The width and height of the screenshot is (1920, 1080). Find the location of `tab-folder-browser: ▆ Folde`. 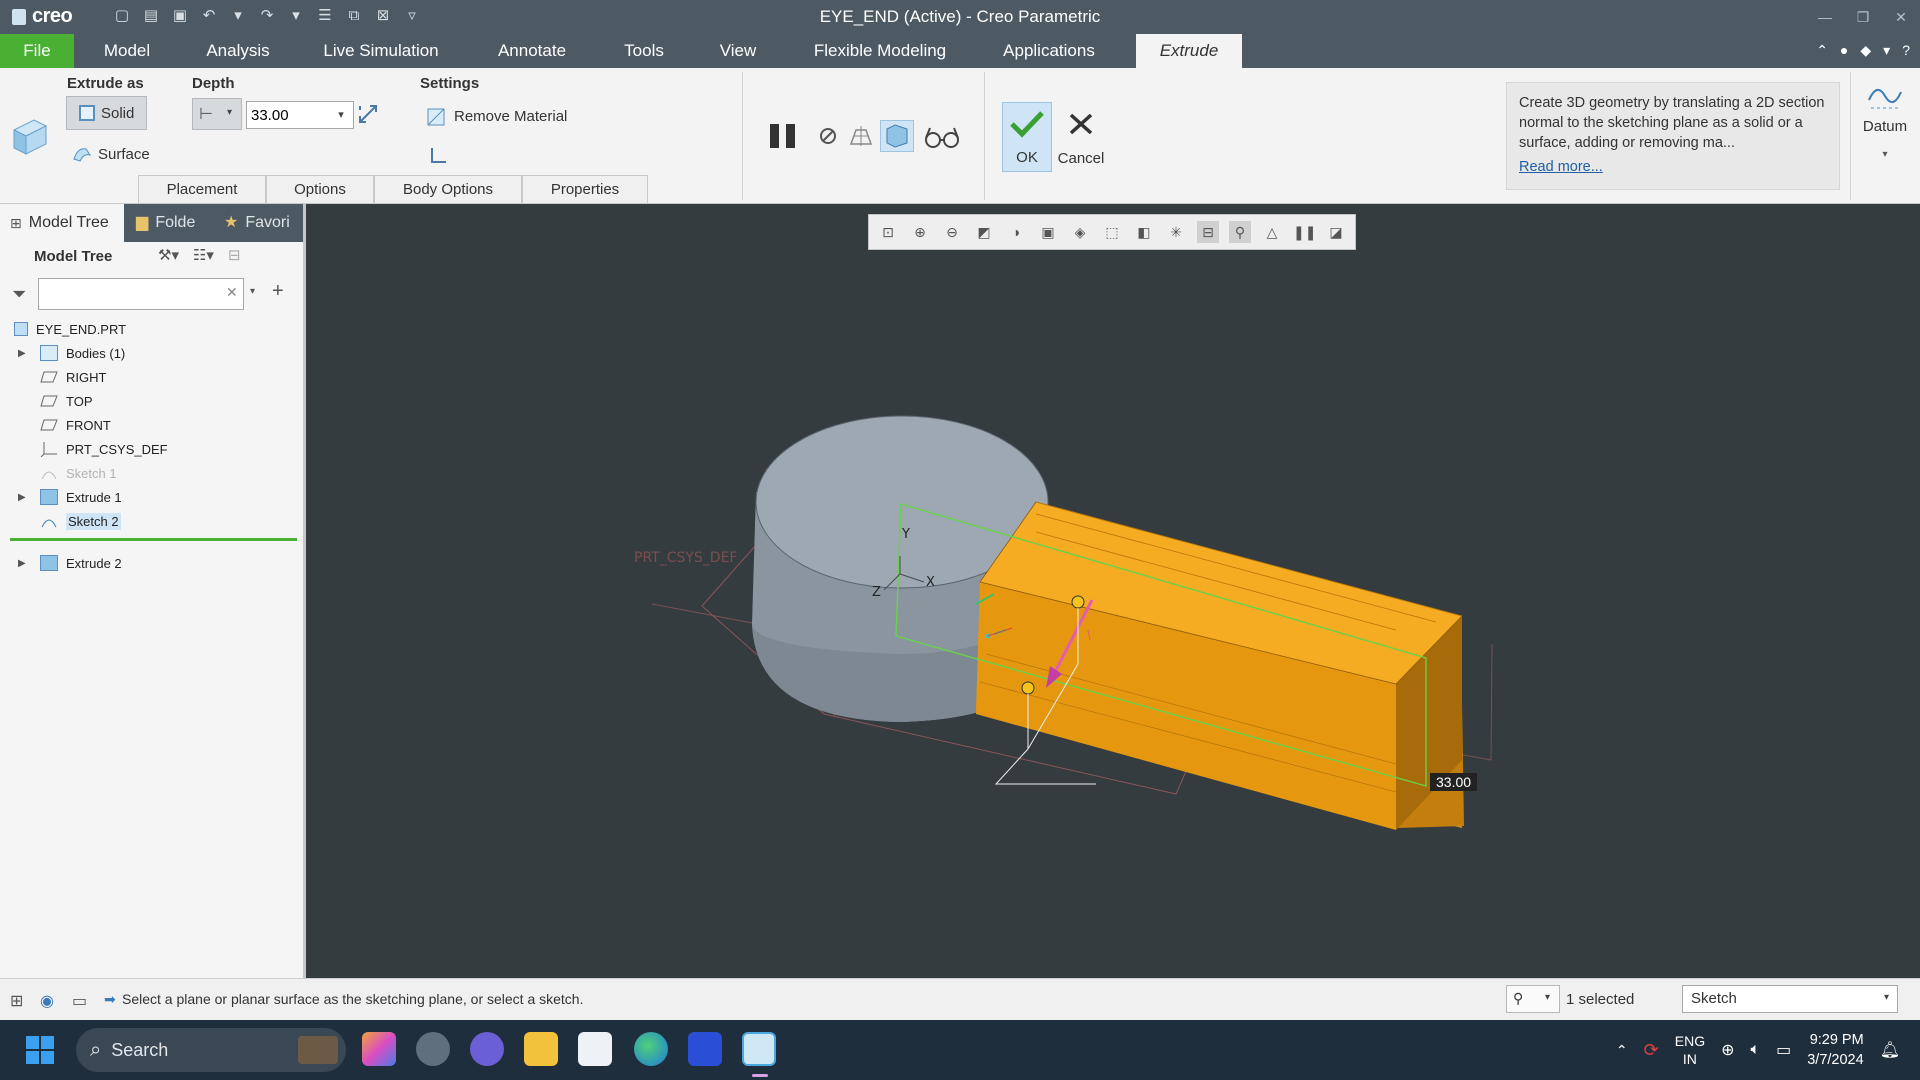

tab-folder-browser: ▆ Folde is located at coordinates (170, 223).